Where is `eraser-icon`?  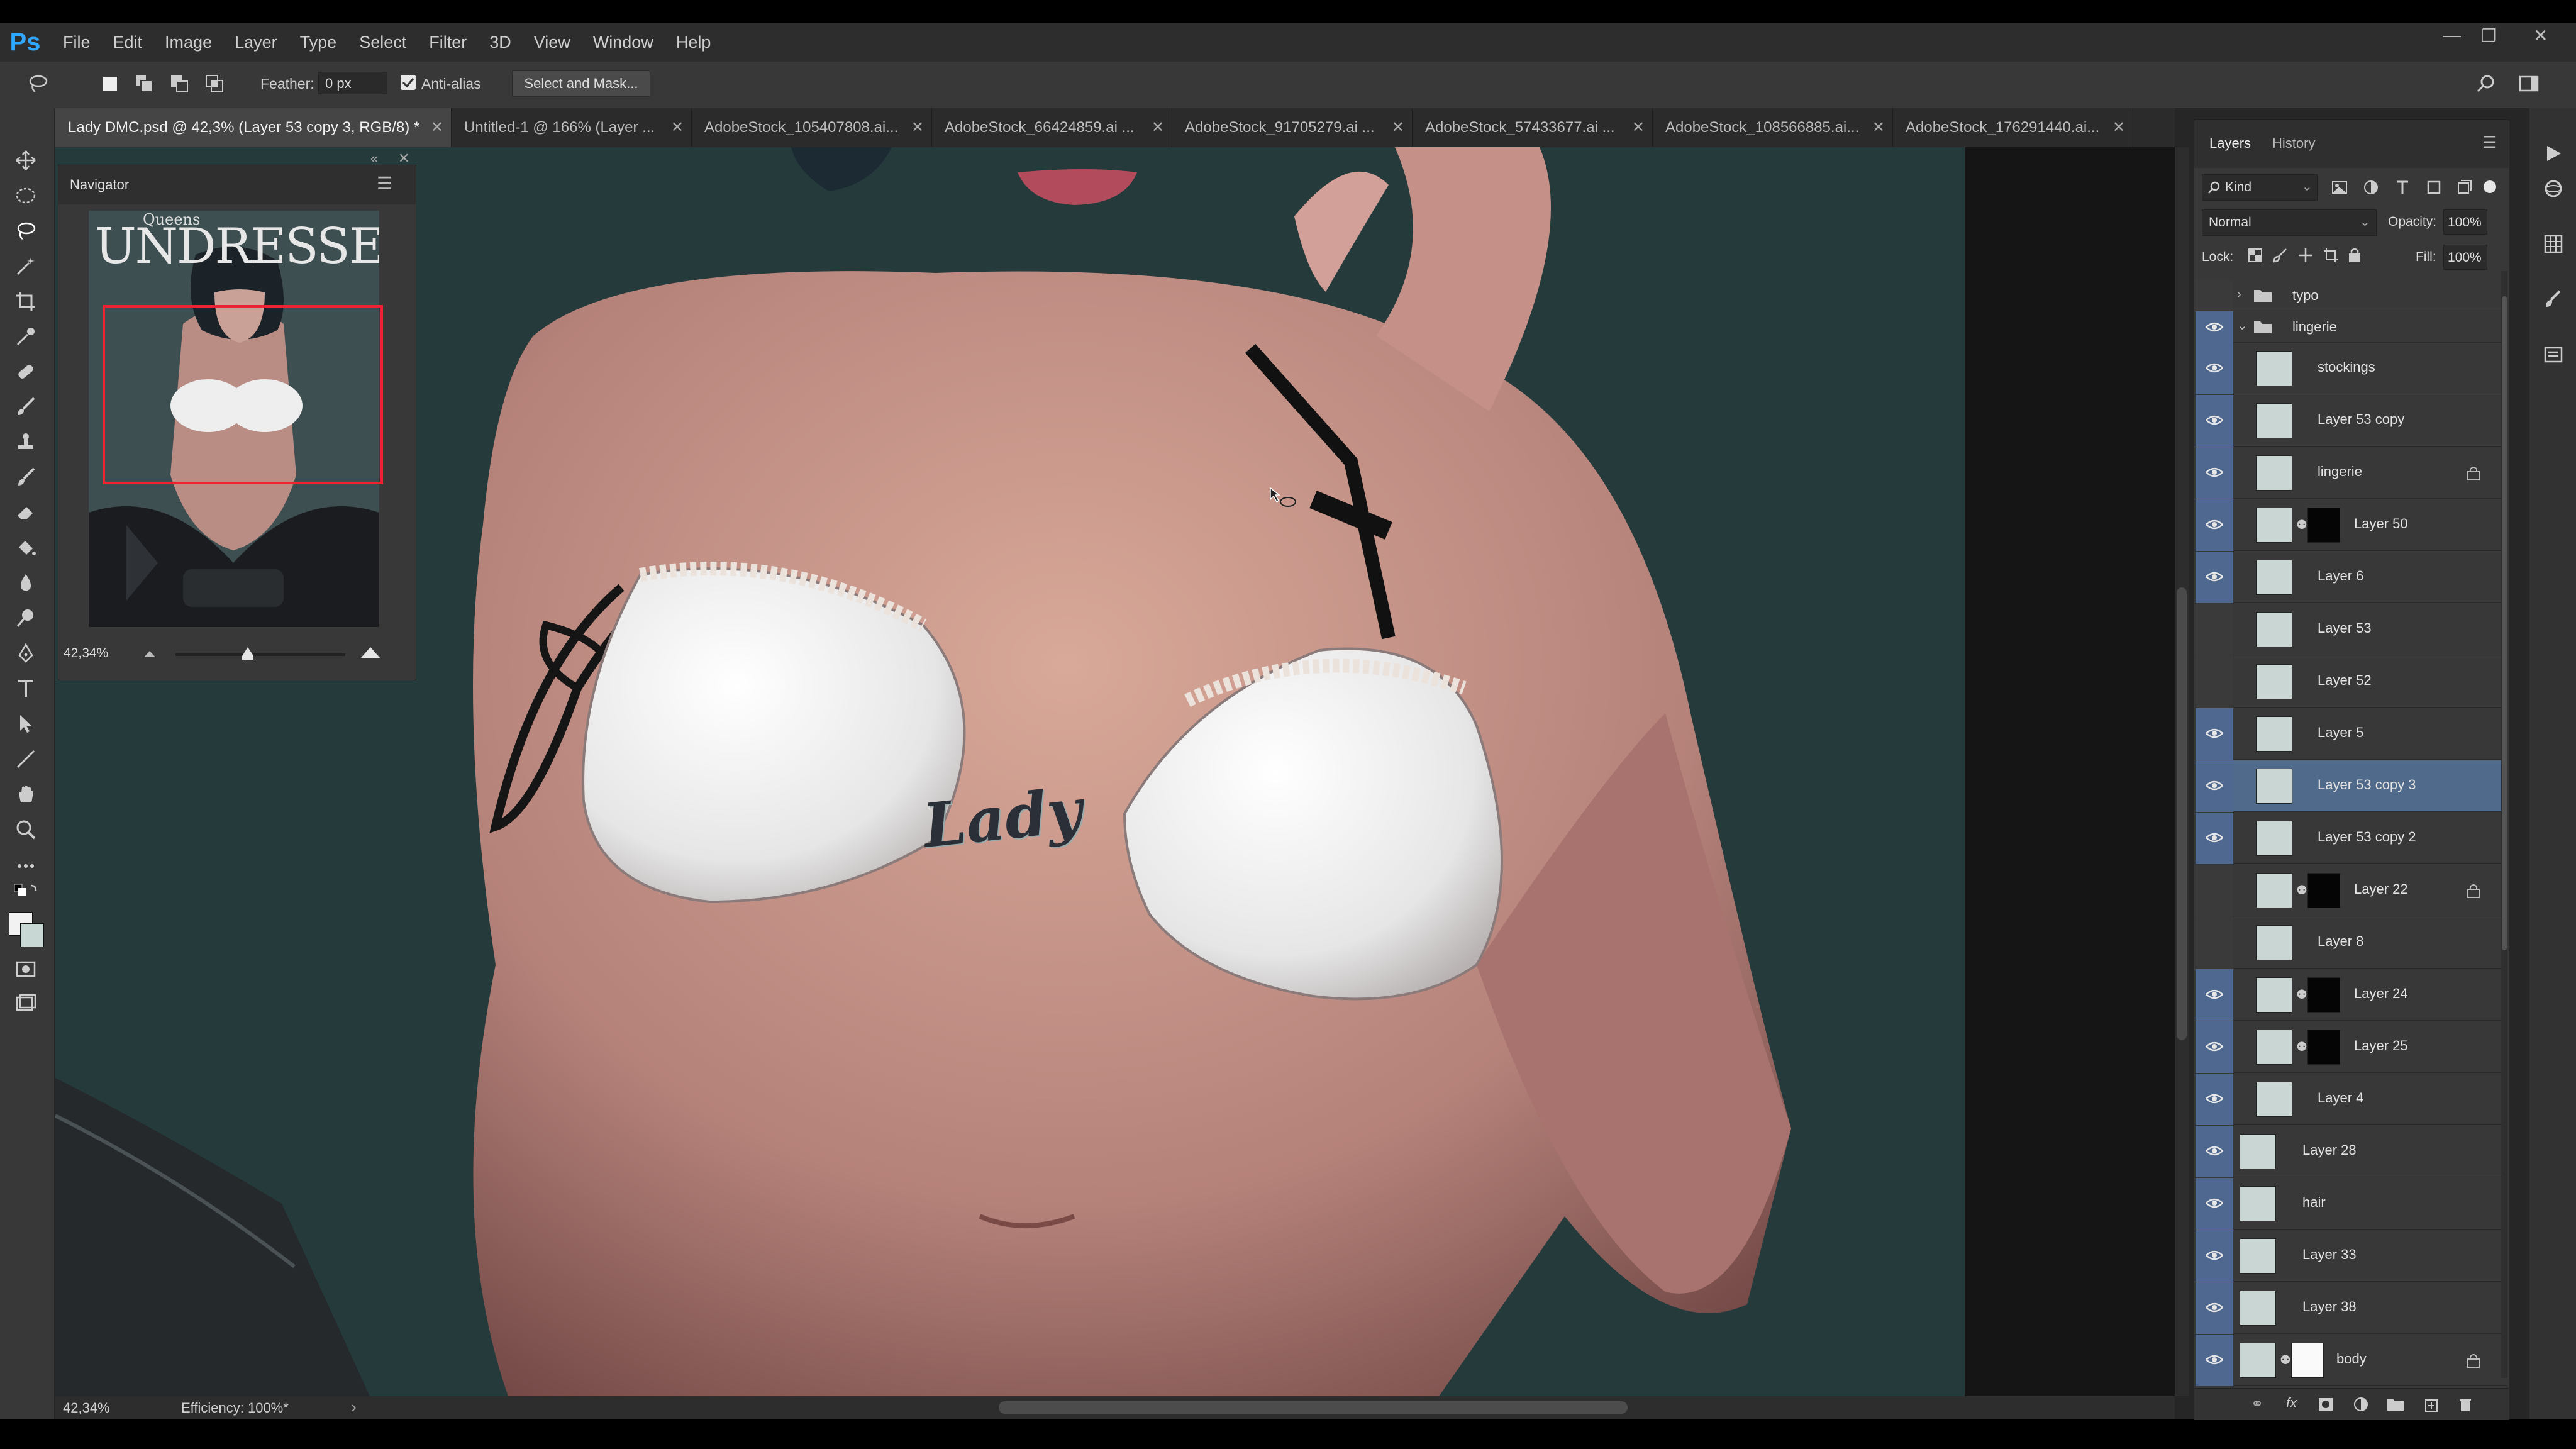
eraser-icon is located at coordinates (25, 512).